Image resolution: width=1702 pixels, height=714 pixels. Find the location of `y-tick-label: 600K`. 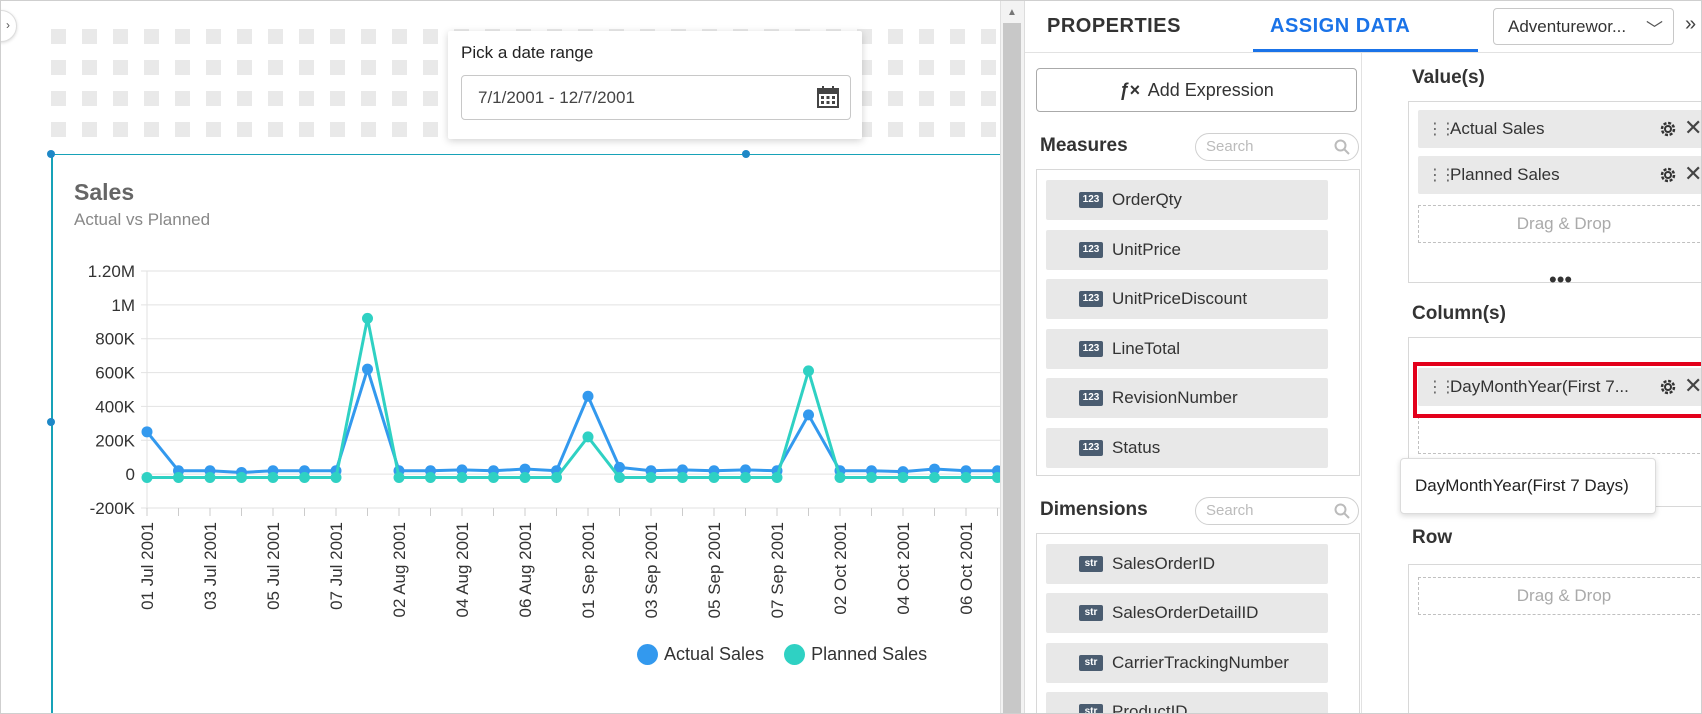

y-tick-label: 600K is located at coordinates (115, 373).